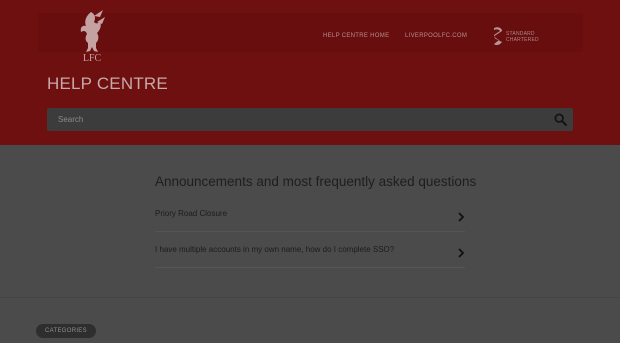 This screenshot has width=620, height=343. Describe the element at coordinates (191, 213) in the screenshot. I see `faq-label: Priory Road Closure` at that location.